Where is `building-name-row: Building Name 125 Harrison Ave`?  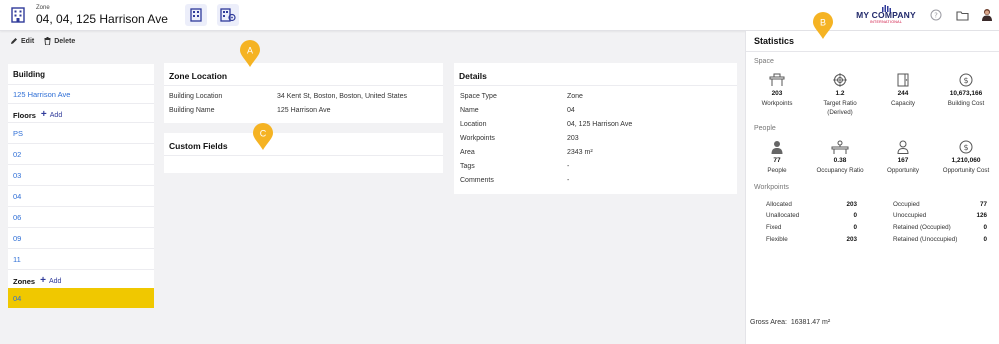
building-name-row: Building Name 125 Harrison Ave is located at coordinates (303, 110).